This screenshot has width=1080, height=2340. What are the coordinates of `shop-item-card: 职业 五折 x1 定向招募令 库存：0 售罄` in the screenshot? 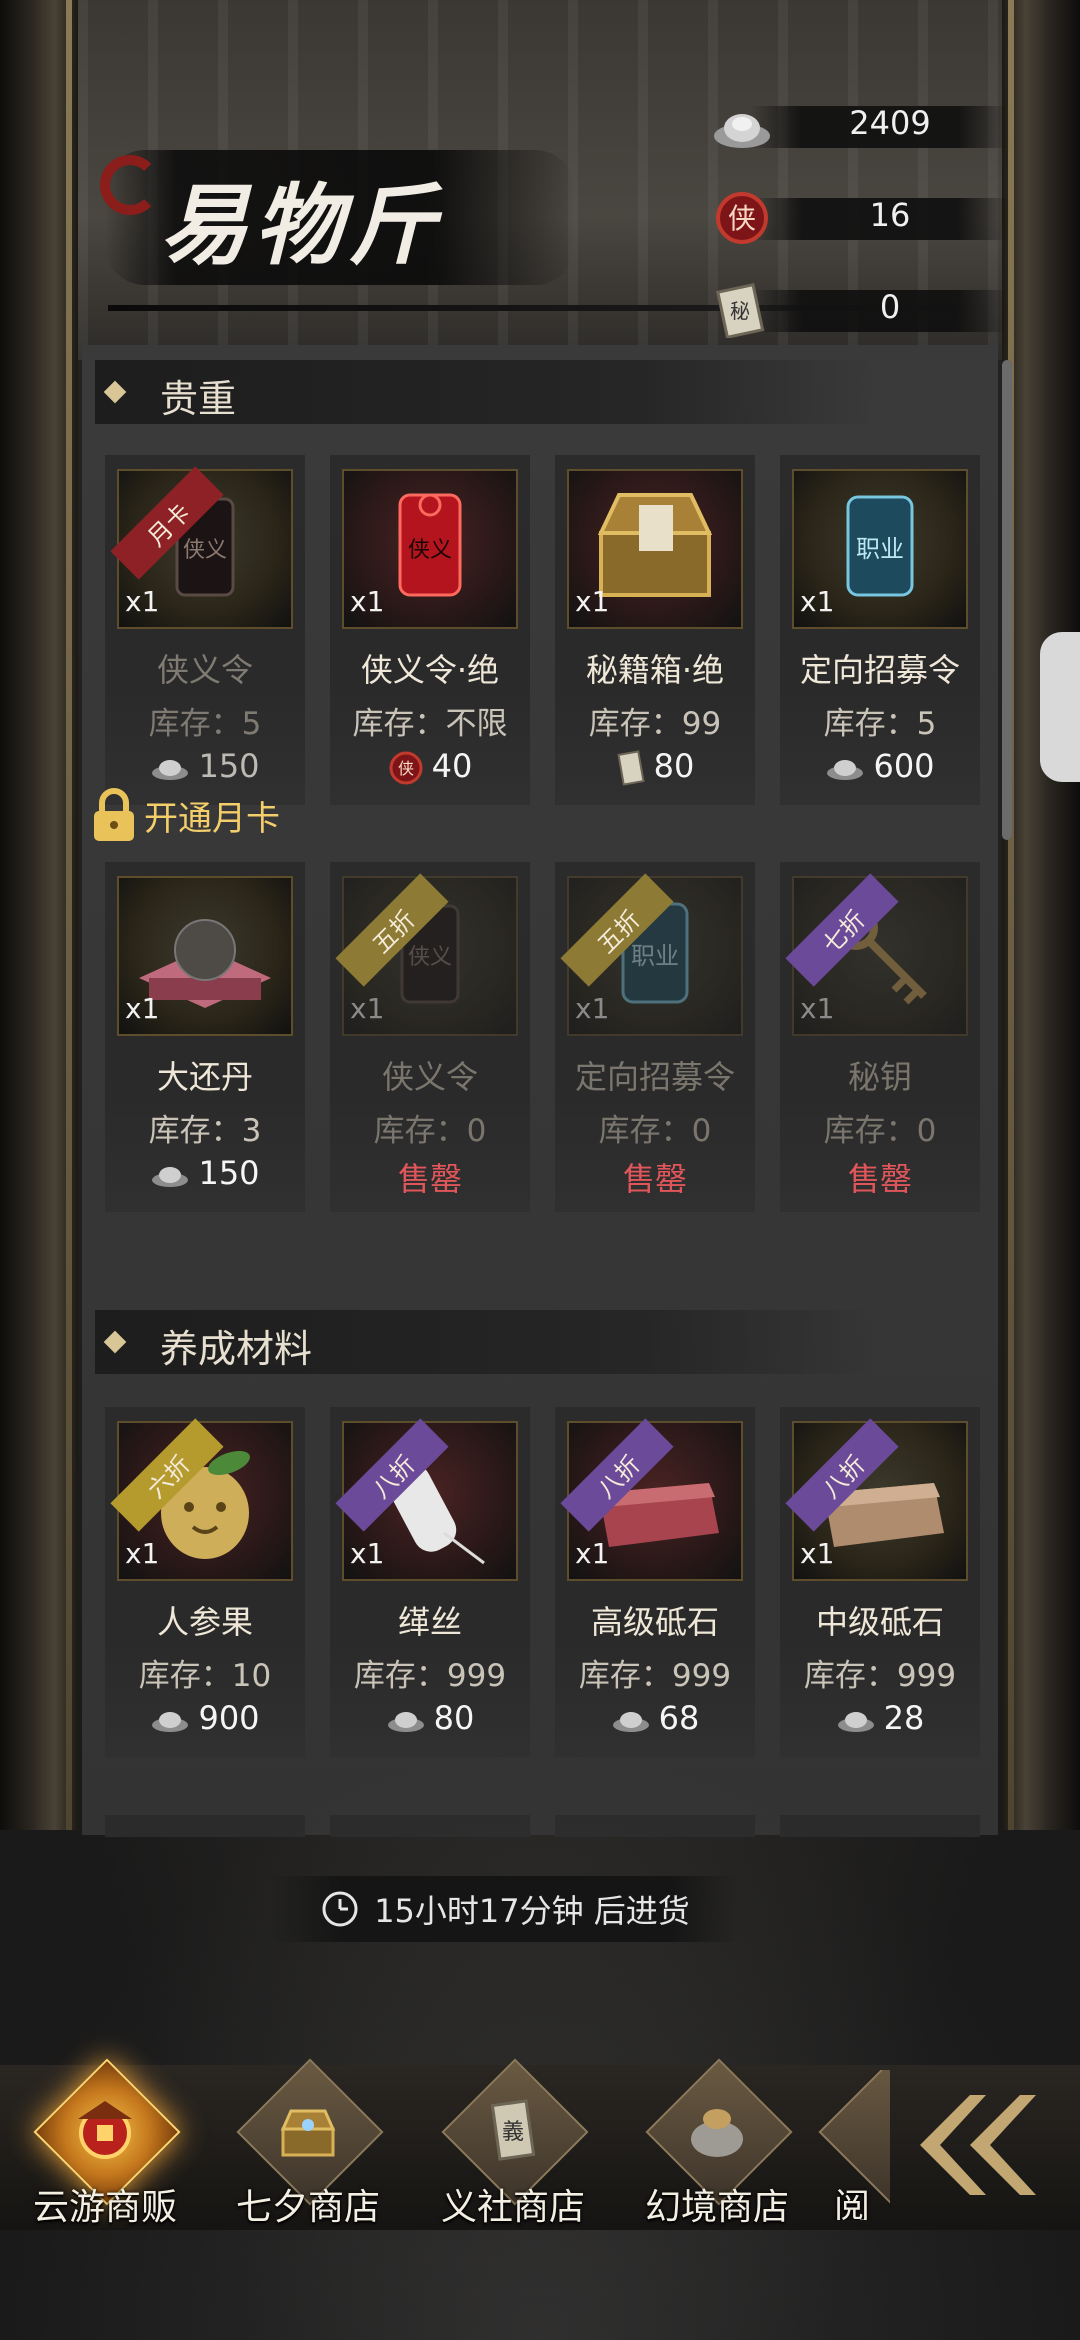 It's located at (655, 1037).